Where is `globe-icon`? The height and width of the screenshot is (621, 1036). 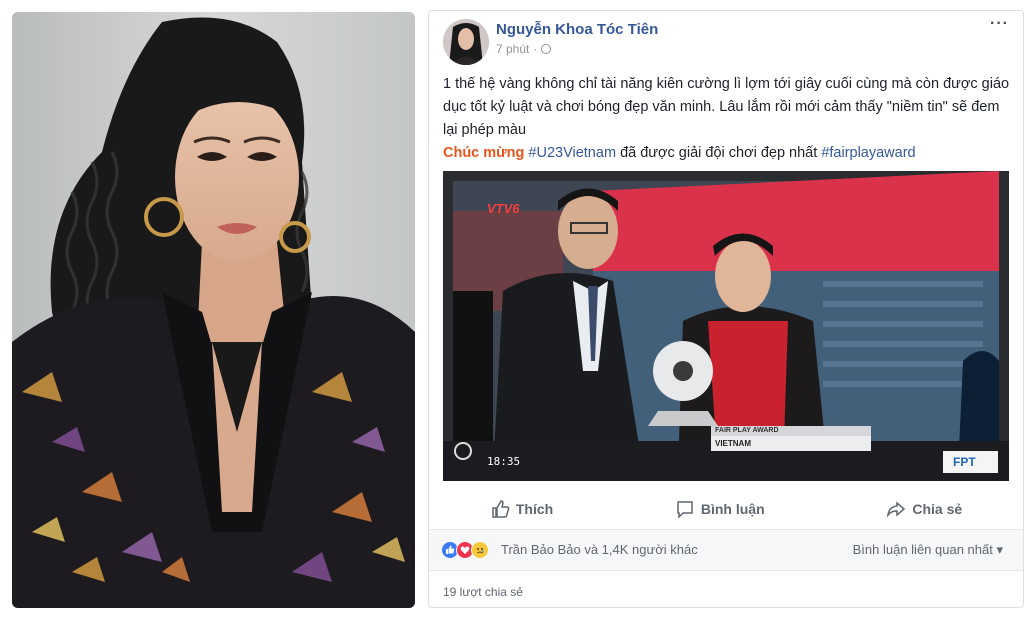 globe-icon is located at coordinates (546, 49).